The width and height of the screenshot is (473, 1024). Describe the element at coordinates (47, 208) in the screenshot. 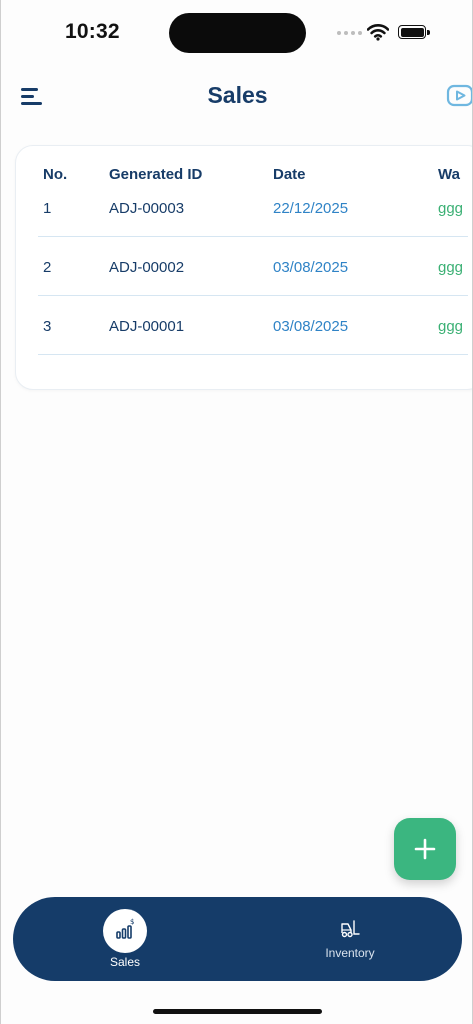

I see `row-number: 1` at that location.